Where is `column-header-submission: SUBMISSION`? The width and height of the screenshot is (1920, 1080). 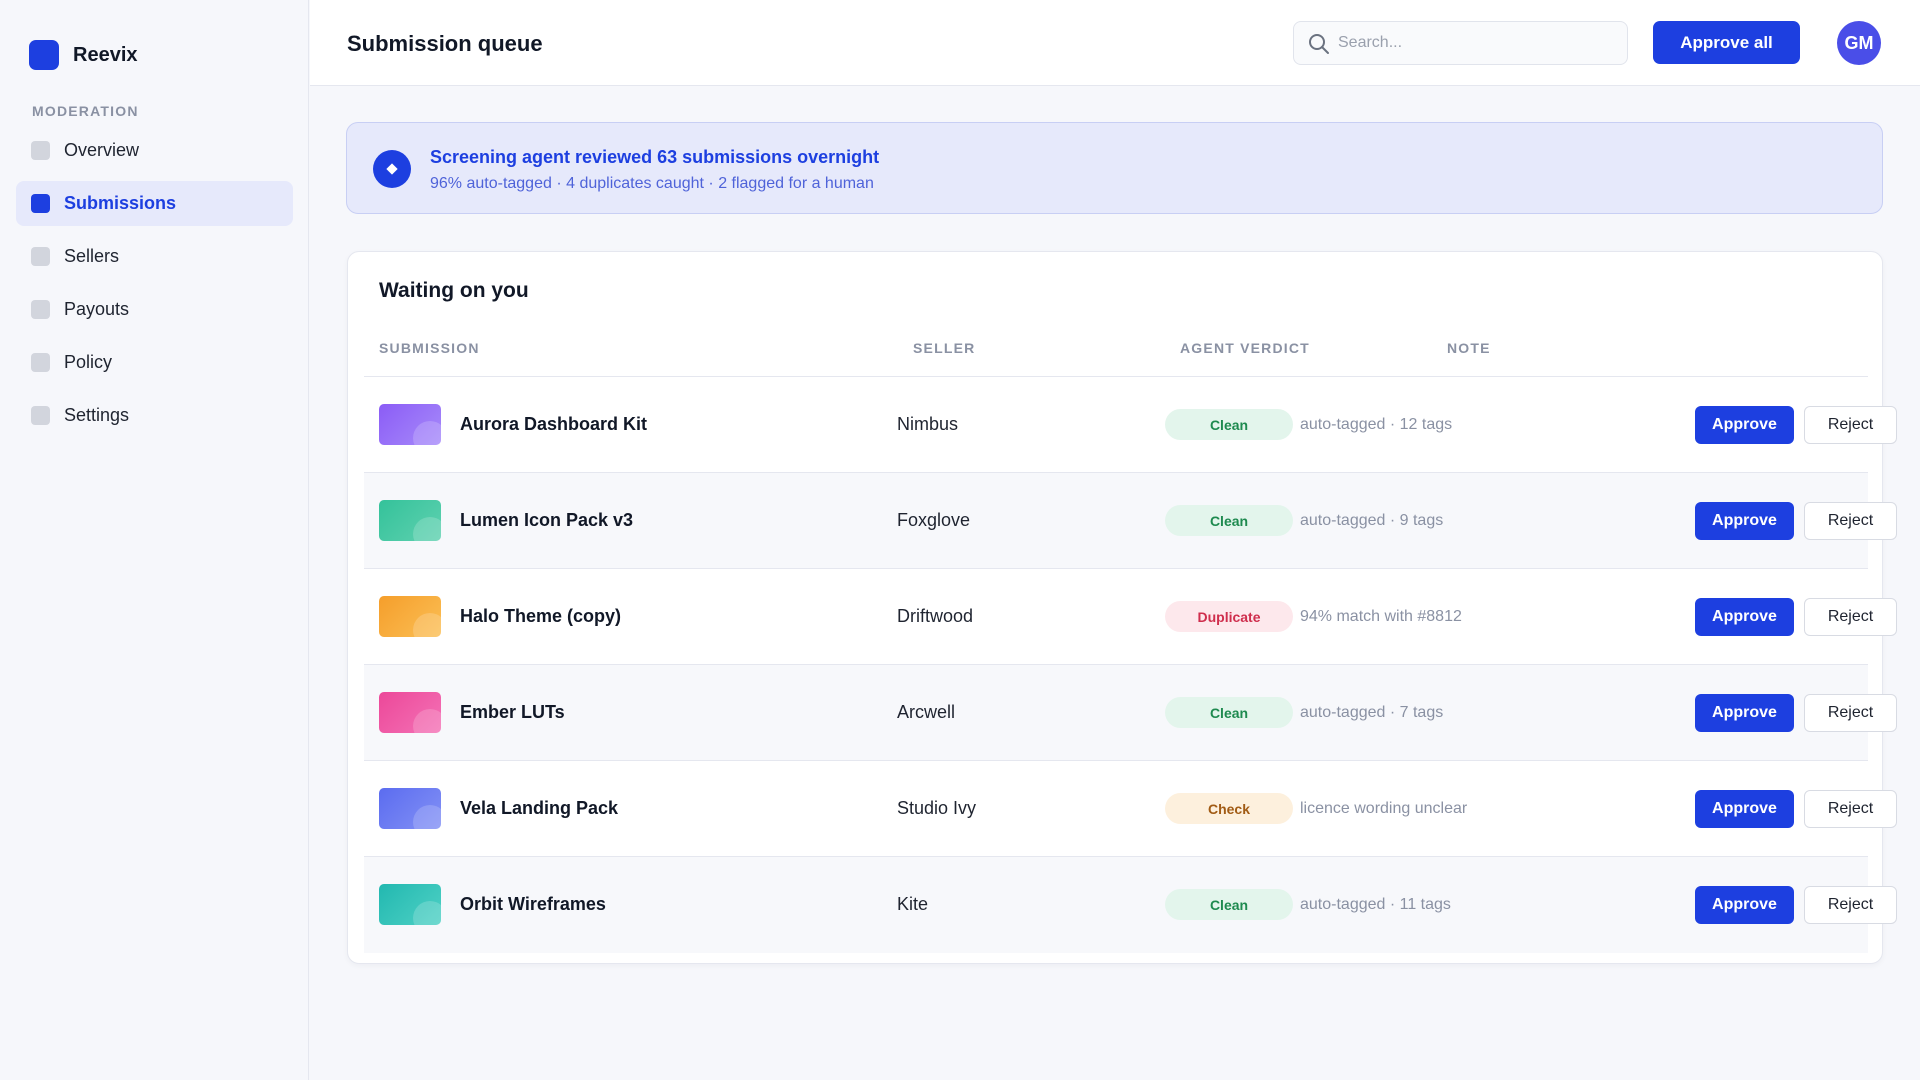 column-header-submission: SUBMISSION is located at coordinates (429, 348).